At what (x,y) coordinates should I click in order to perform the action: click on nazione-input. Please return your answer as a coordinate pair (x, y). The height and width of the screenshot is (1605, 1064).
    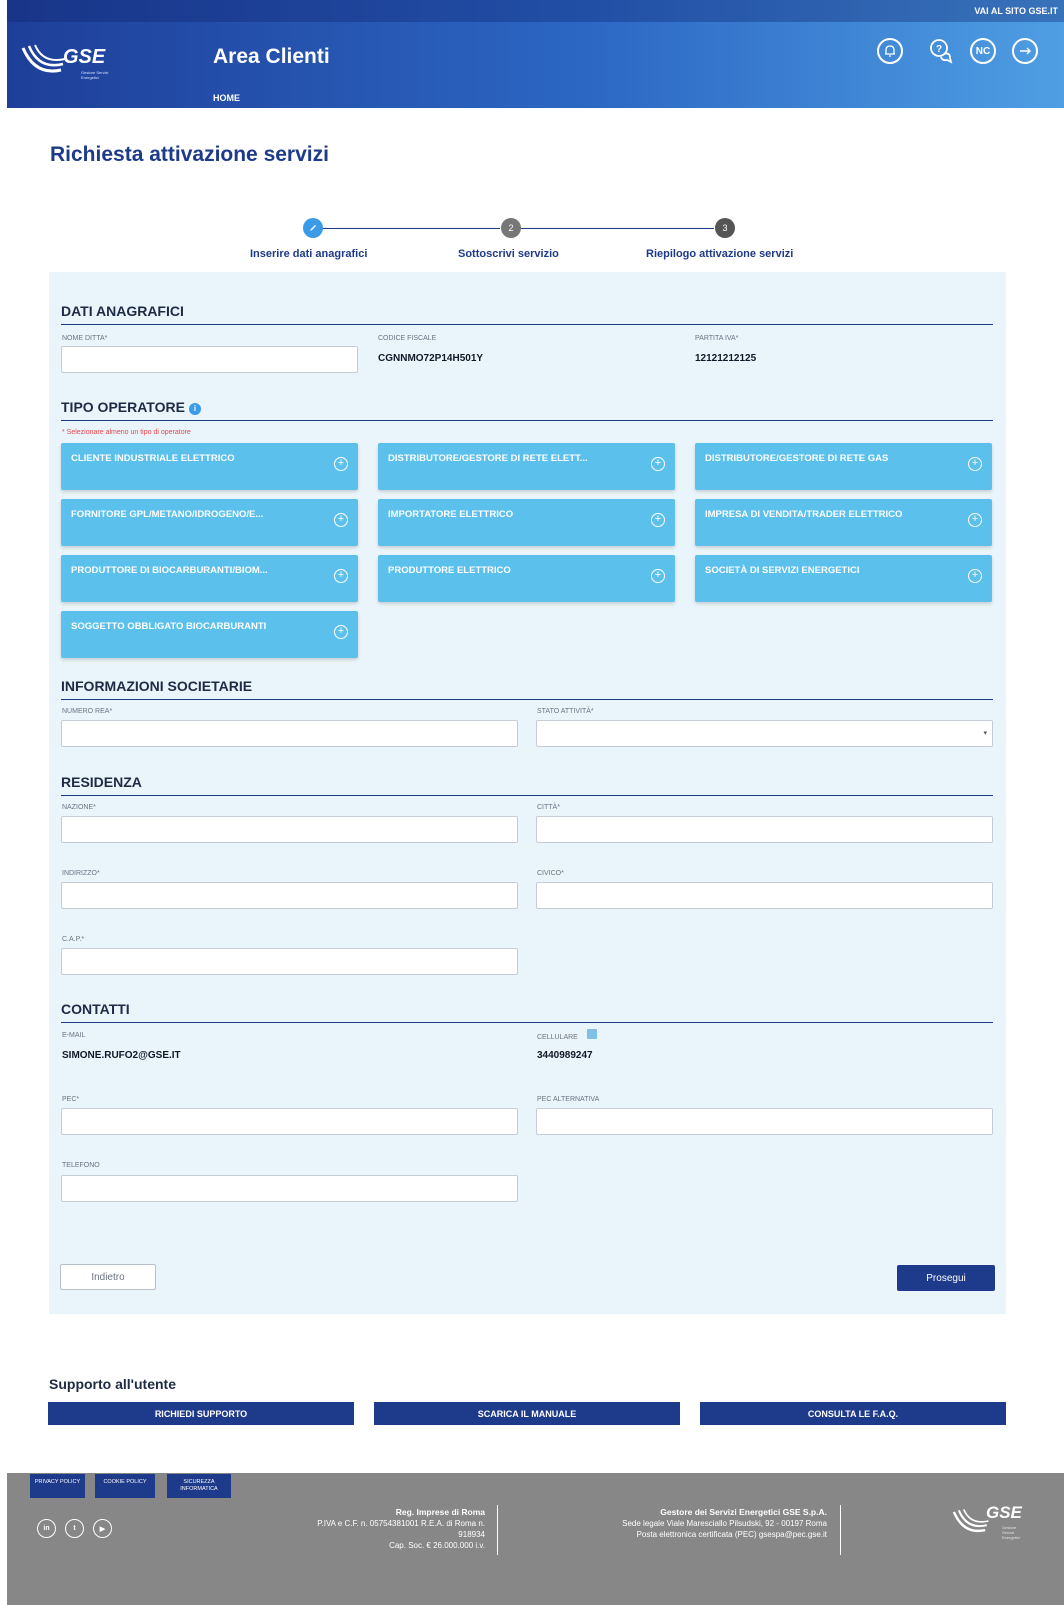
    Looking at the image, I should click on (289, 829).